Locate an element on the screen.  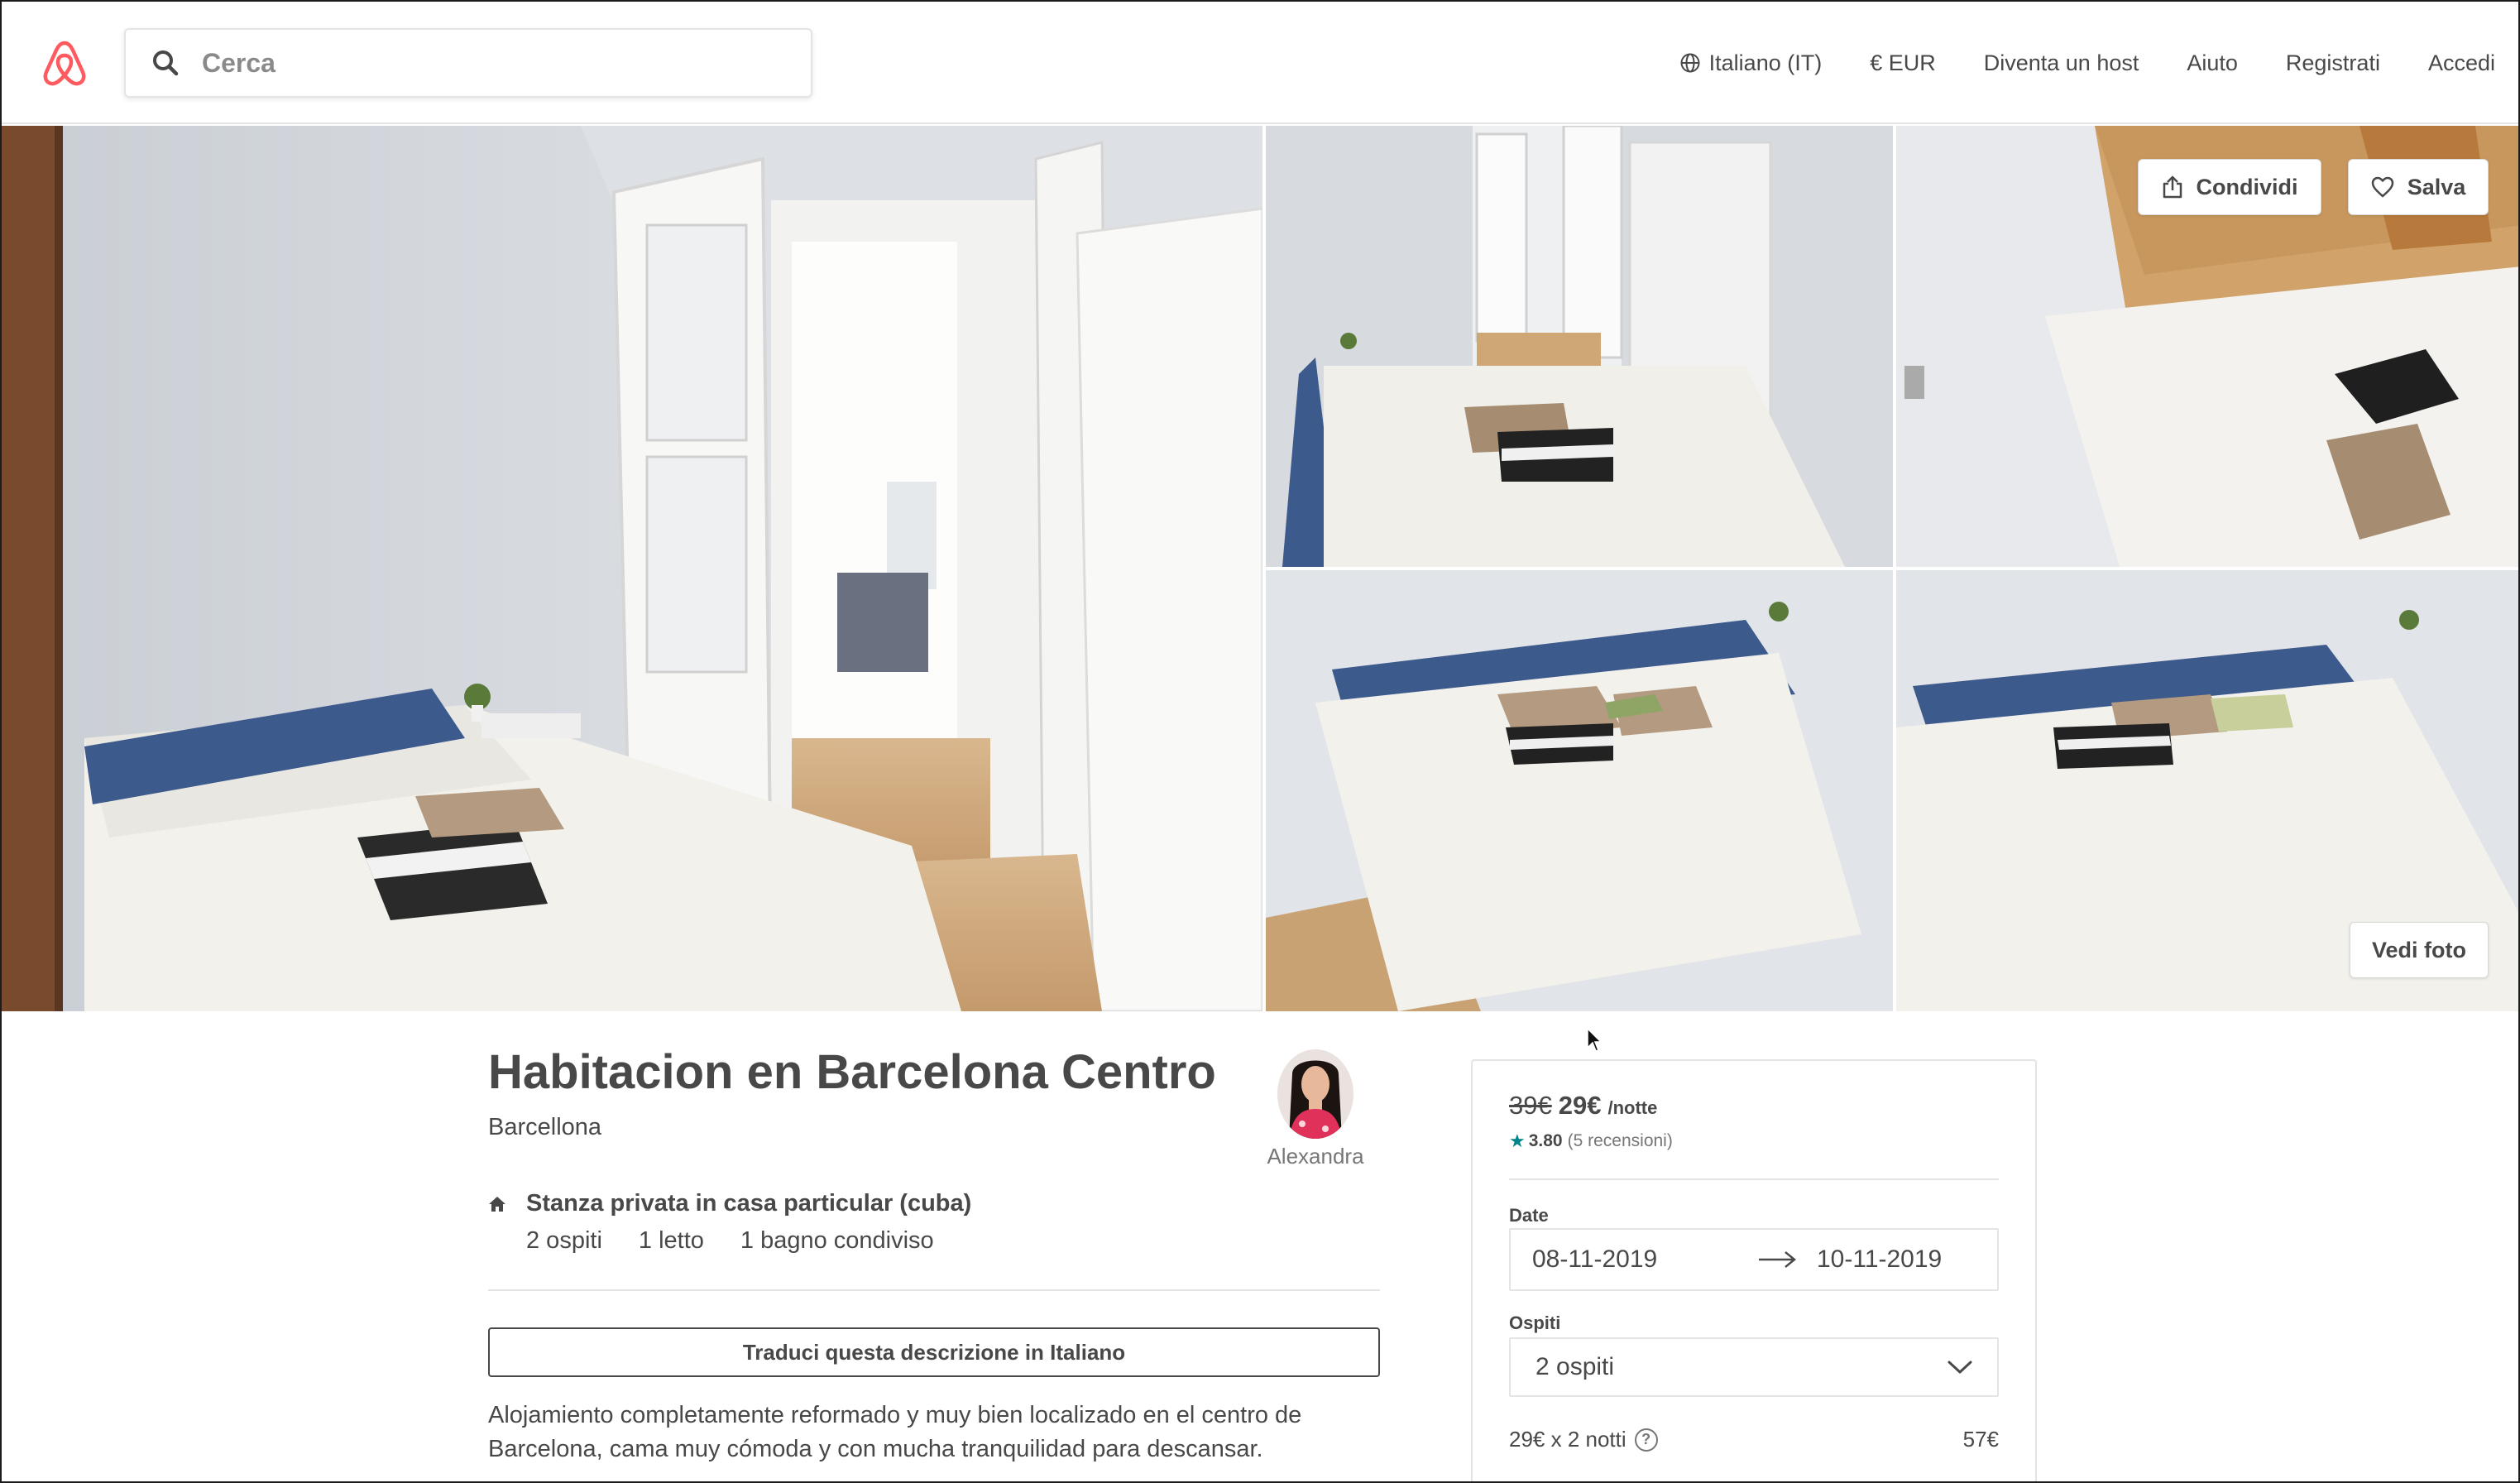
share-icon is located at coordinates (2172, 187).